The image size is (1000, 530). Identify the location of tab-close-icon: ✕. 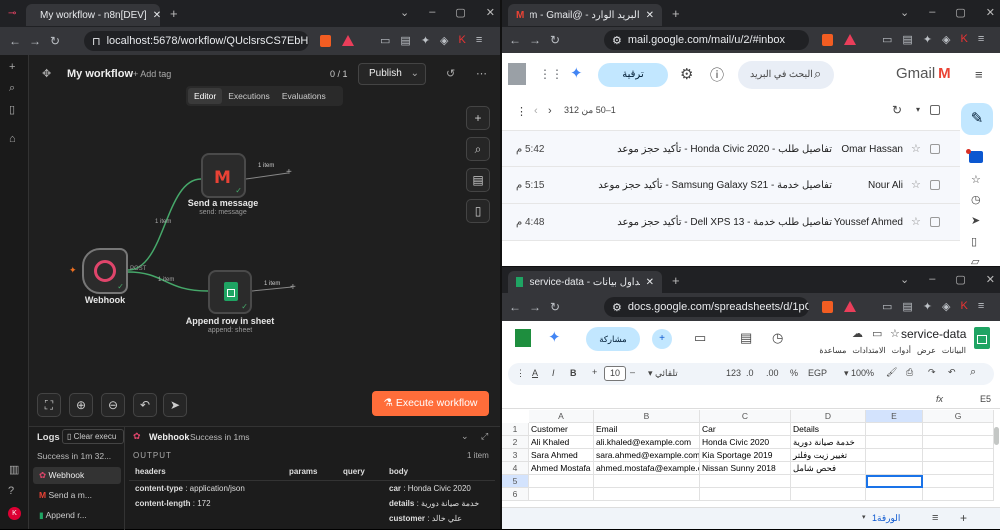
(650, 282).